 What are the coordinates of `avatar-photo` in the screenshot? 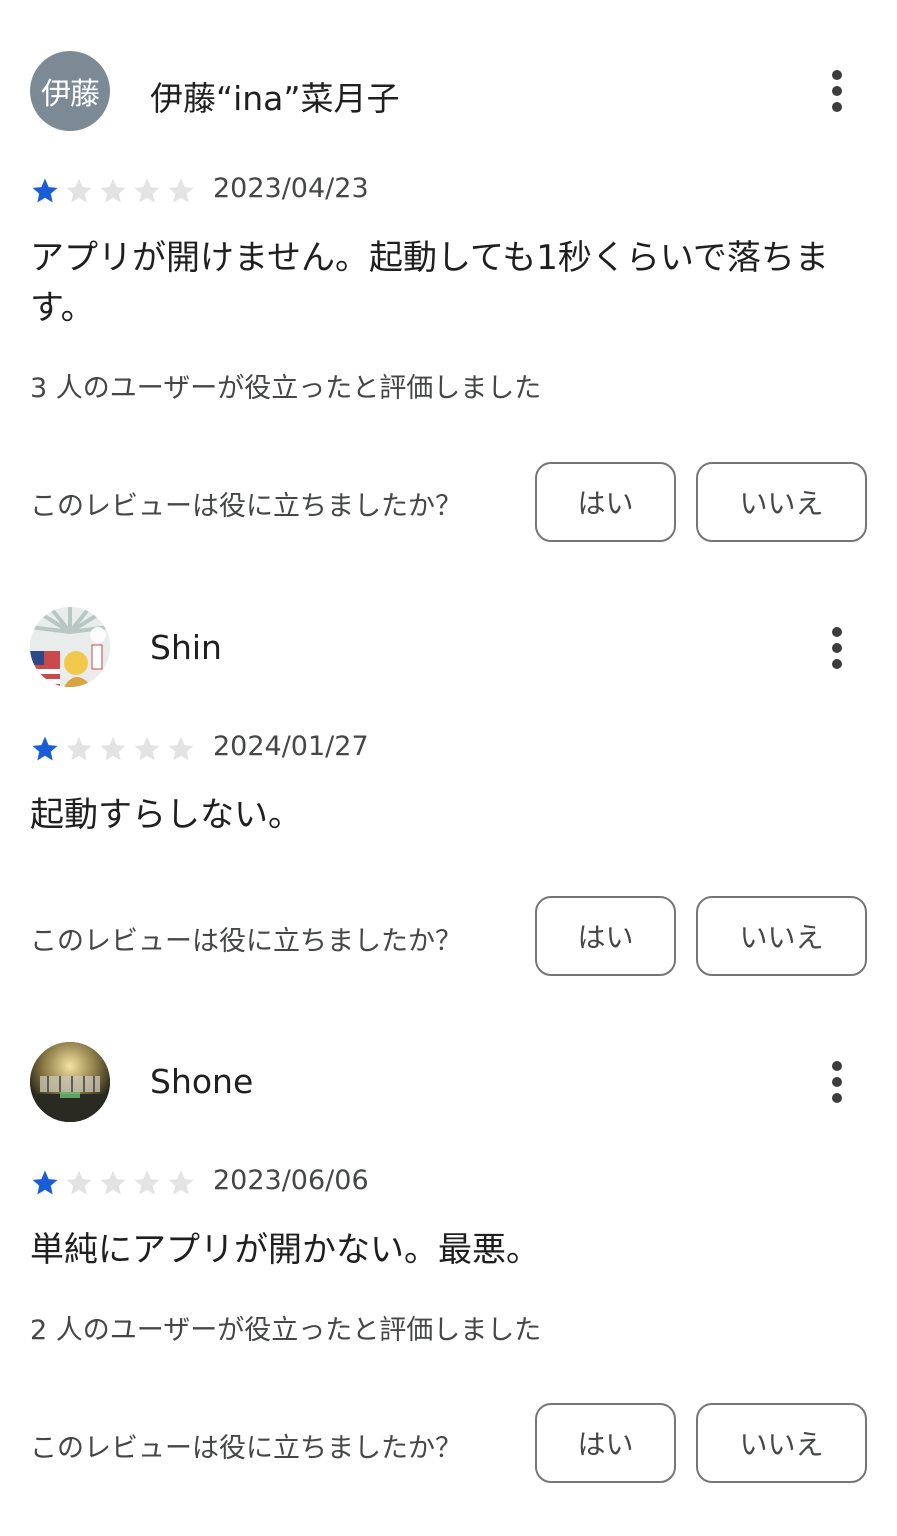 It's located at (70, 1082).